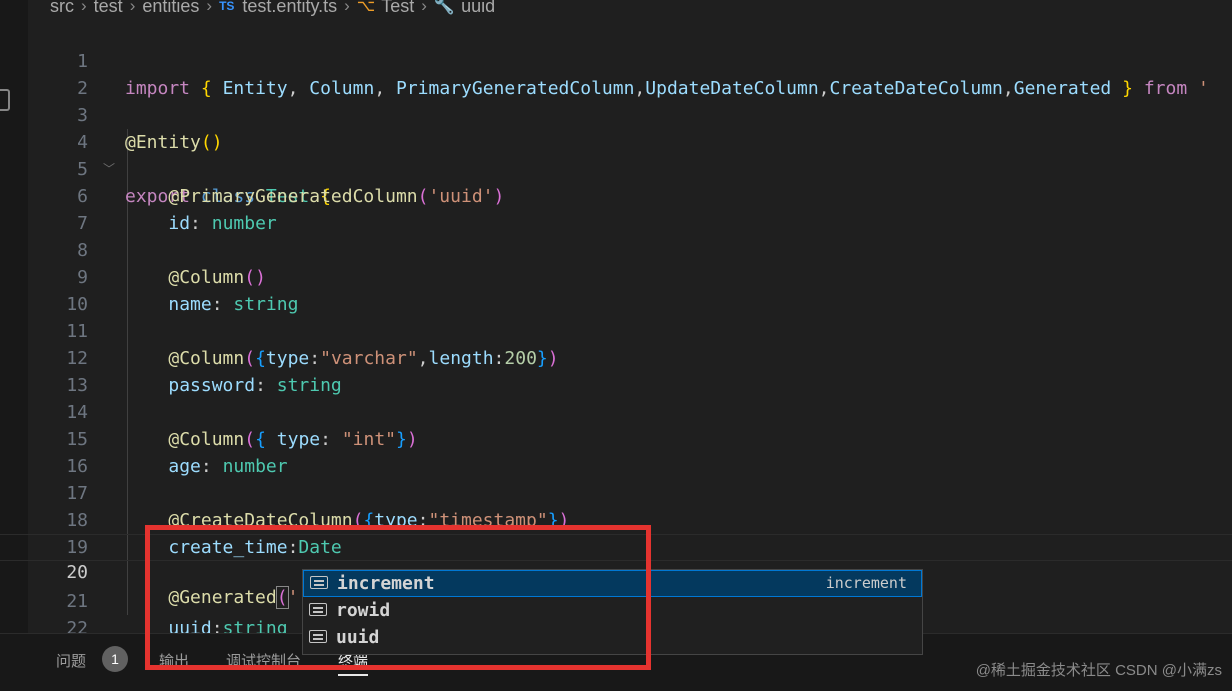 This screenshot has height=691, width=1232. What do you see at coordinates (366, 7) in the screenshot?
I see `class-icon: ⌥` at bounding box center [366, 7].